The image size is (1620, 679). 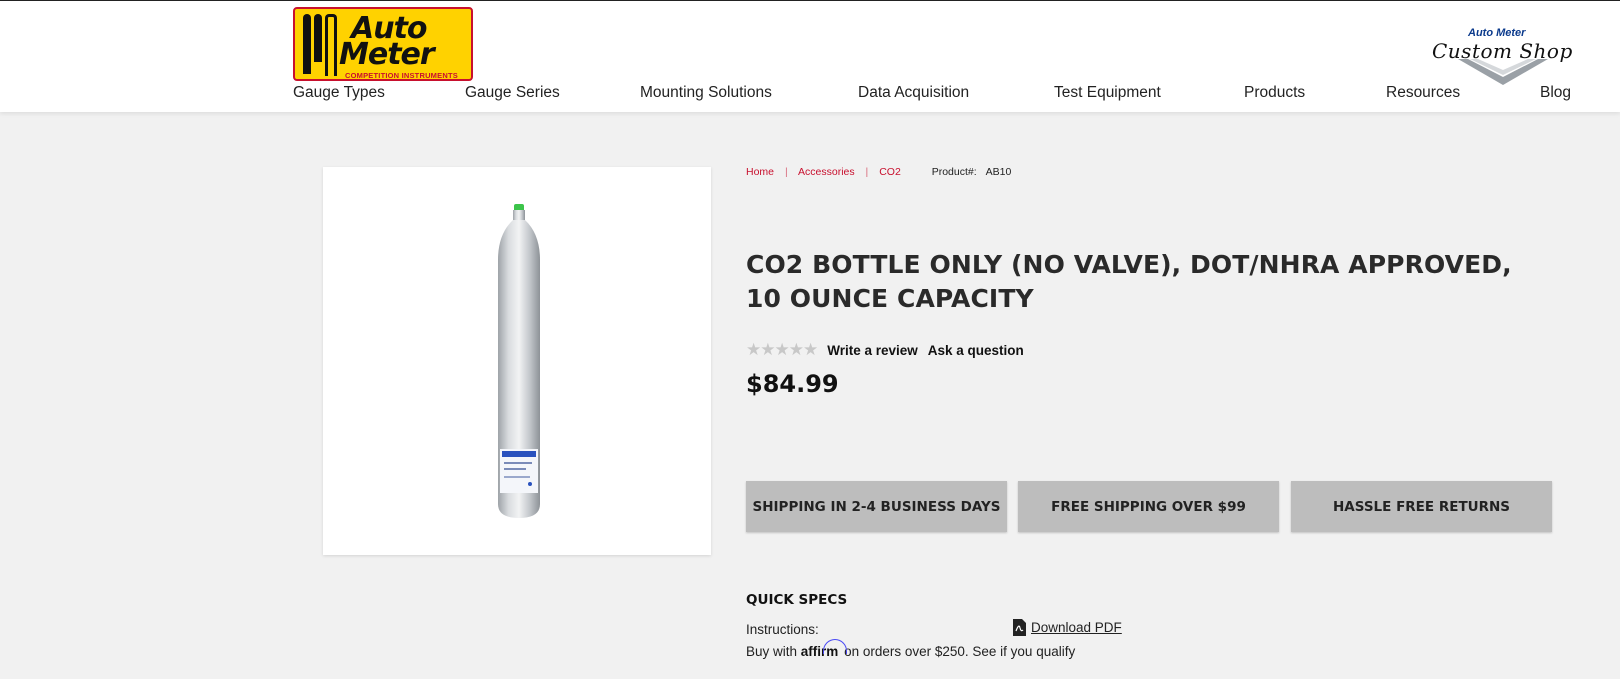 What do you see at coordinates (819, 651) in the screenshot?
I see `affirm-logo: affirm` at bounding box center [819, 651].